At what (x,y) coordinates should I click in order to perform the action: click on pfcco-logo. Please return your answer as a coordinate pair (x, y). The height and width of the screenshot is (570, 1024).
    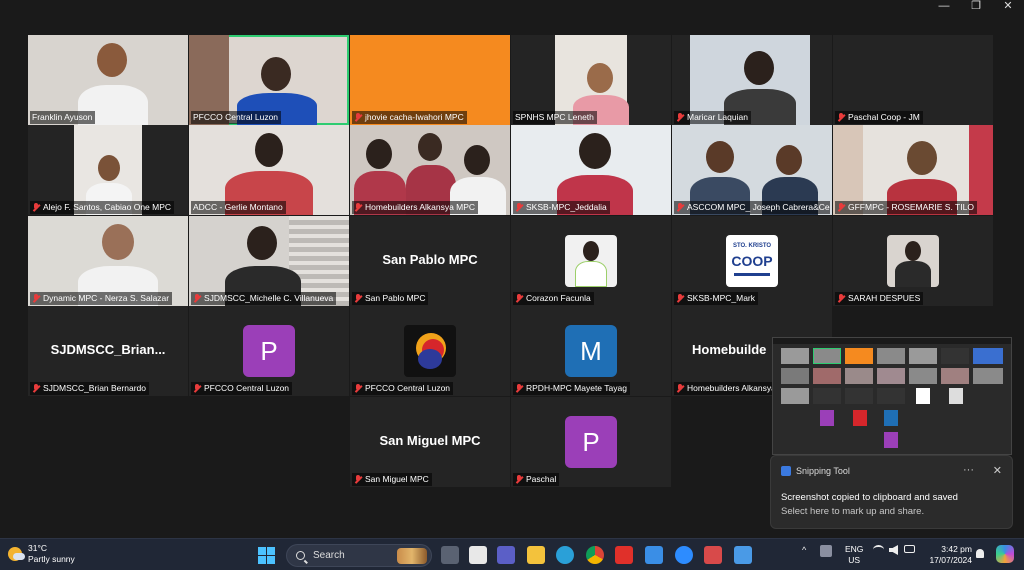
    Looking at the image, I should click on (430, 351).